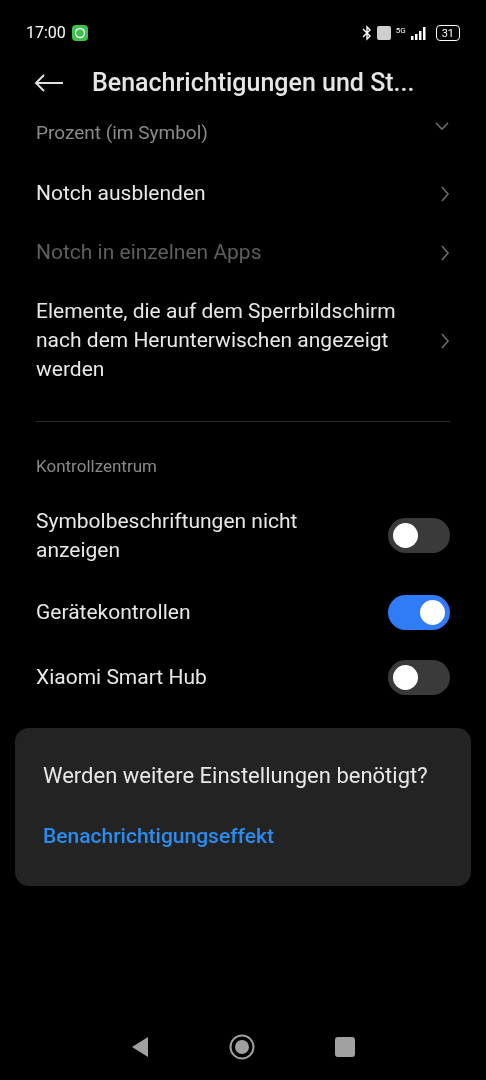 This screenshot has width=486, height=1080. I want to click on item-label: Notch in einzelnen Apps, so click(149, 252).